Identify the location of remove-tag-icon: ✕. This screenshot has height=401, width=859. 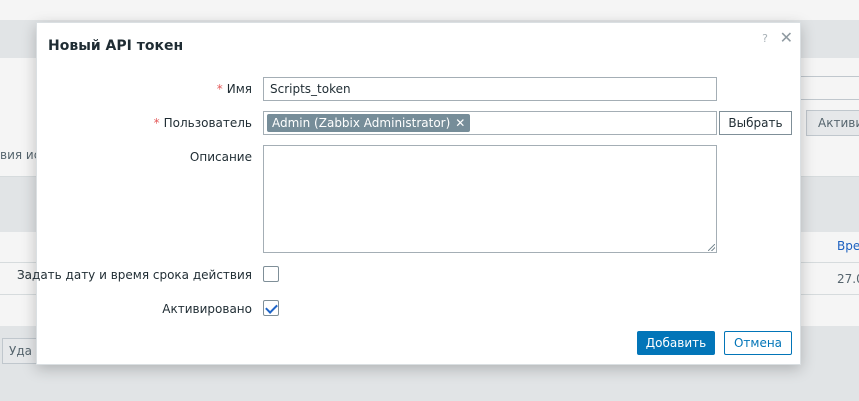
(460, 123).